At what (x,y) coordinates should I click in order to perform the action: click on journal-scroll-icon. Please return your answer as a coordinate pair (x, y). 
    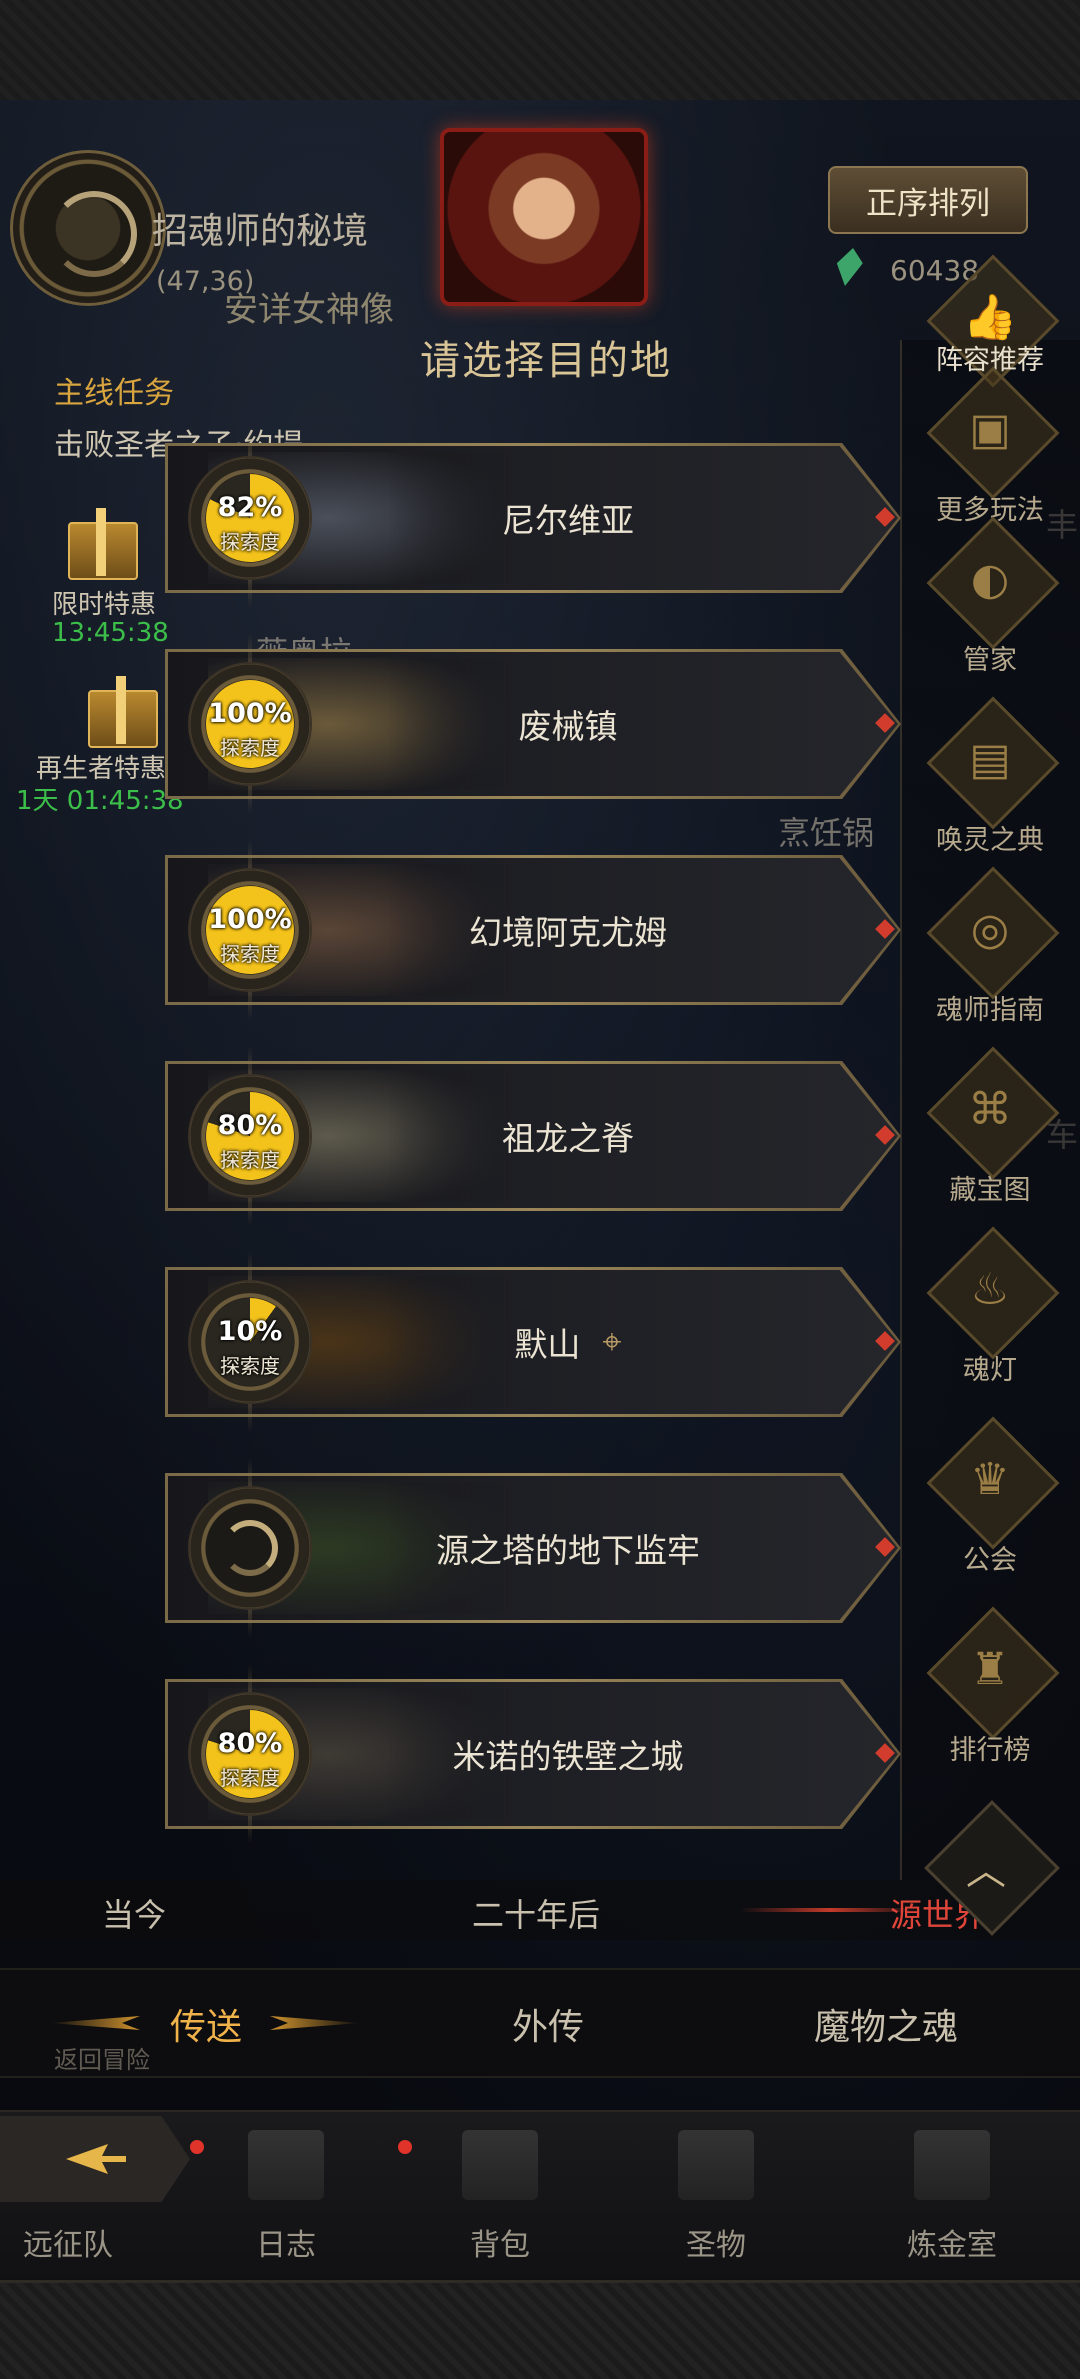
    Looking at the image, I should click on (286, 2165).